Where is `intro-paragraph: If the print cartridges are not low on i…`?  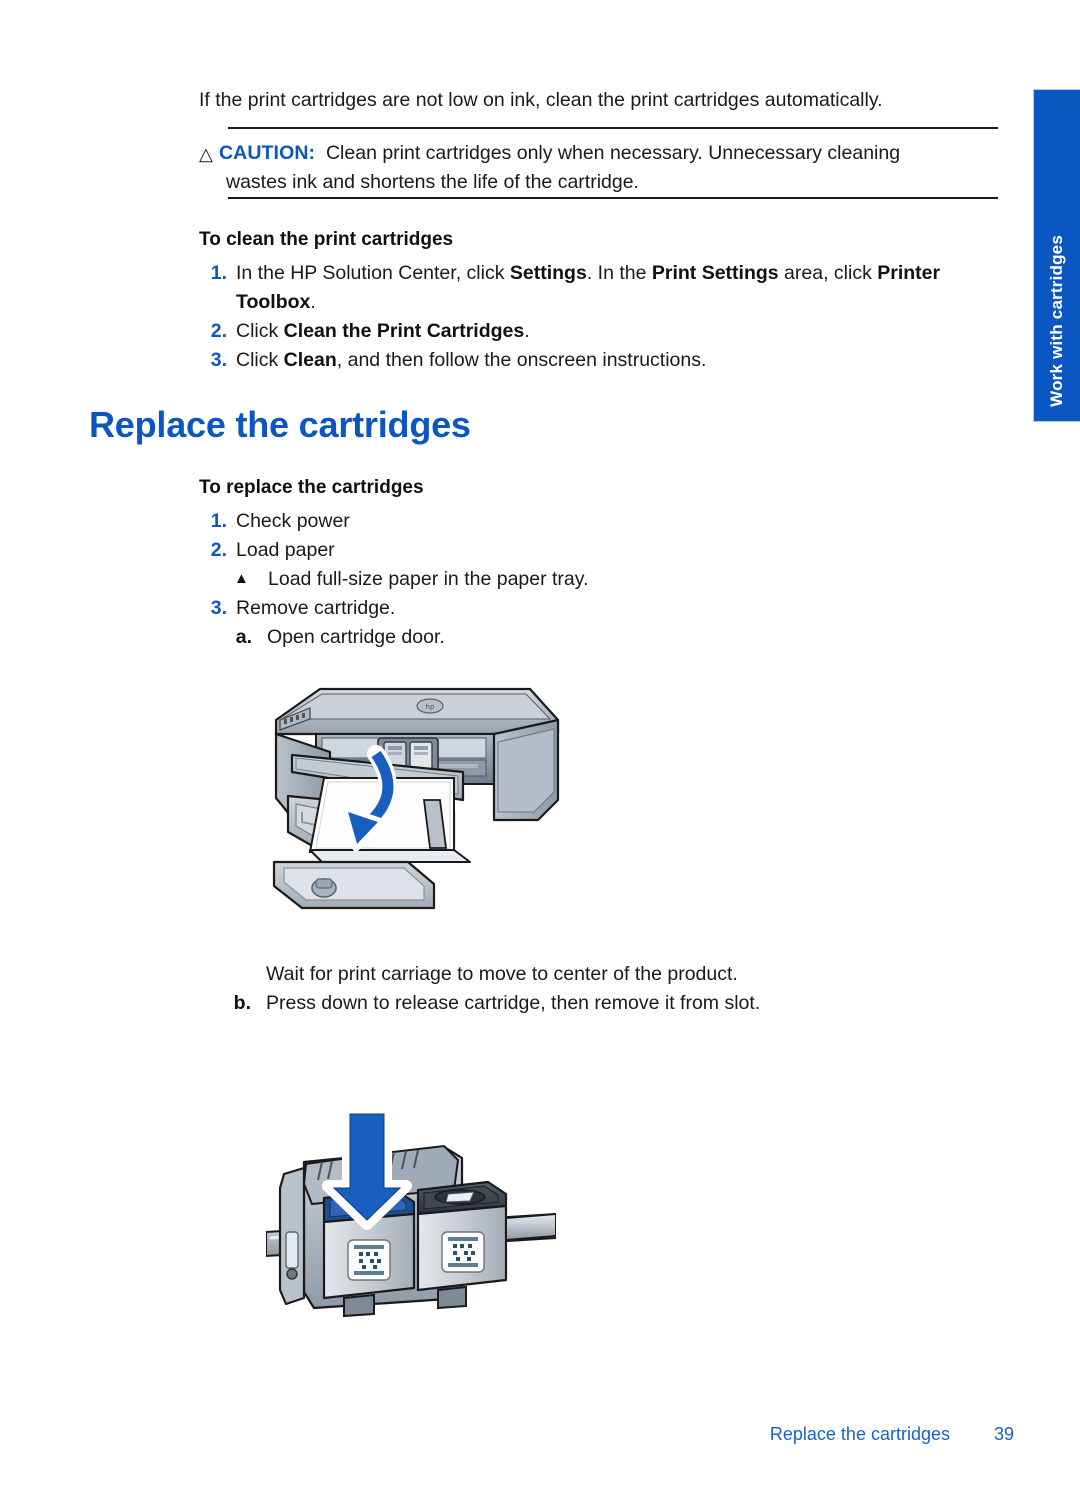 intro-paragraph: If the print cartridges are not low on i… is located at coordinates (541, 100).